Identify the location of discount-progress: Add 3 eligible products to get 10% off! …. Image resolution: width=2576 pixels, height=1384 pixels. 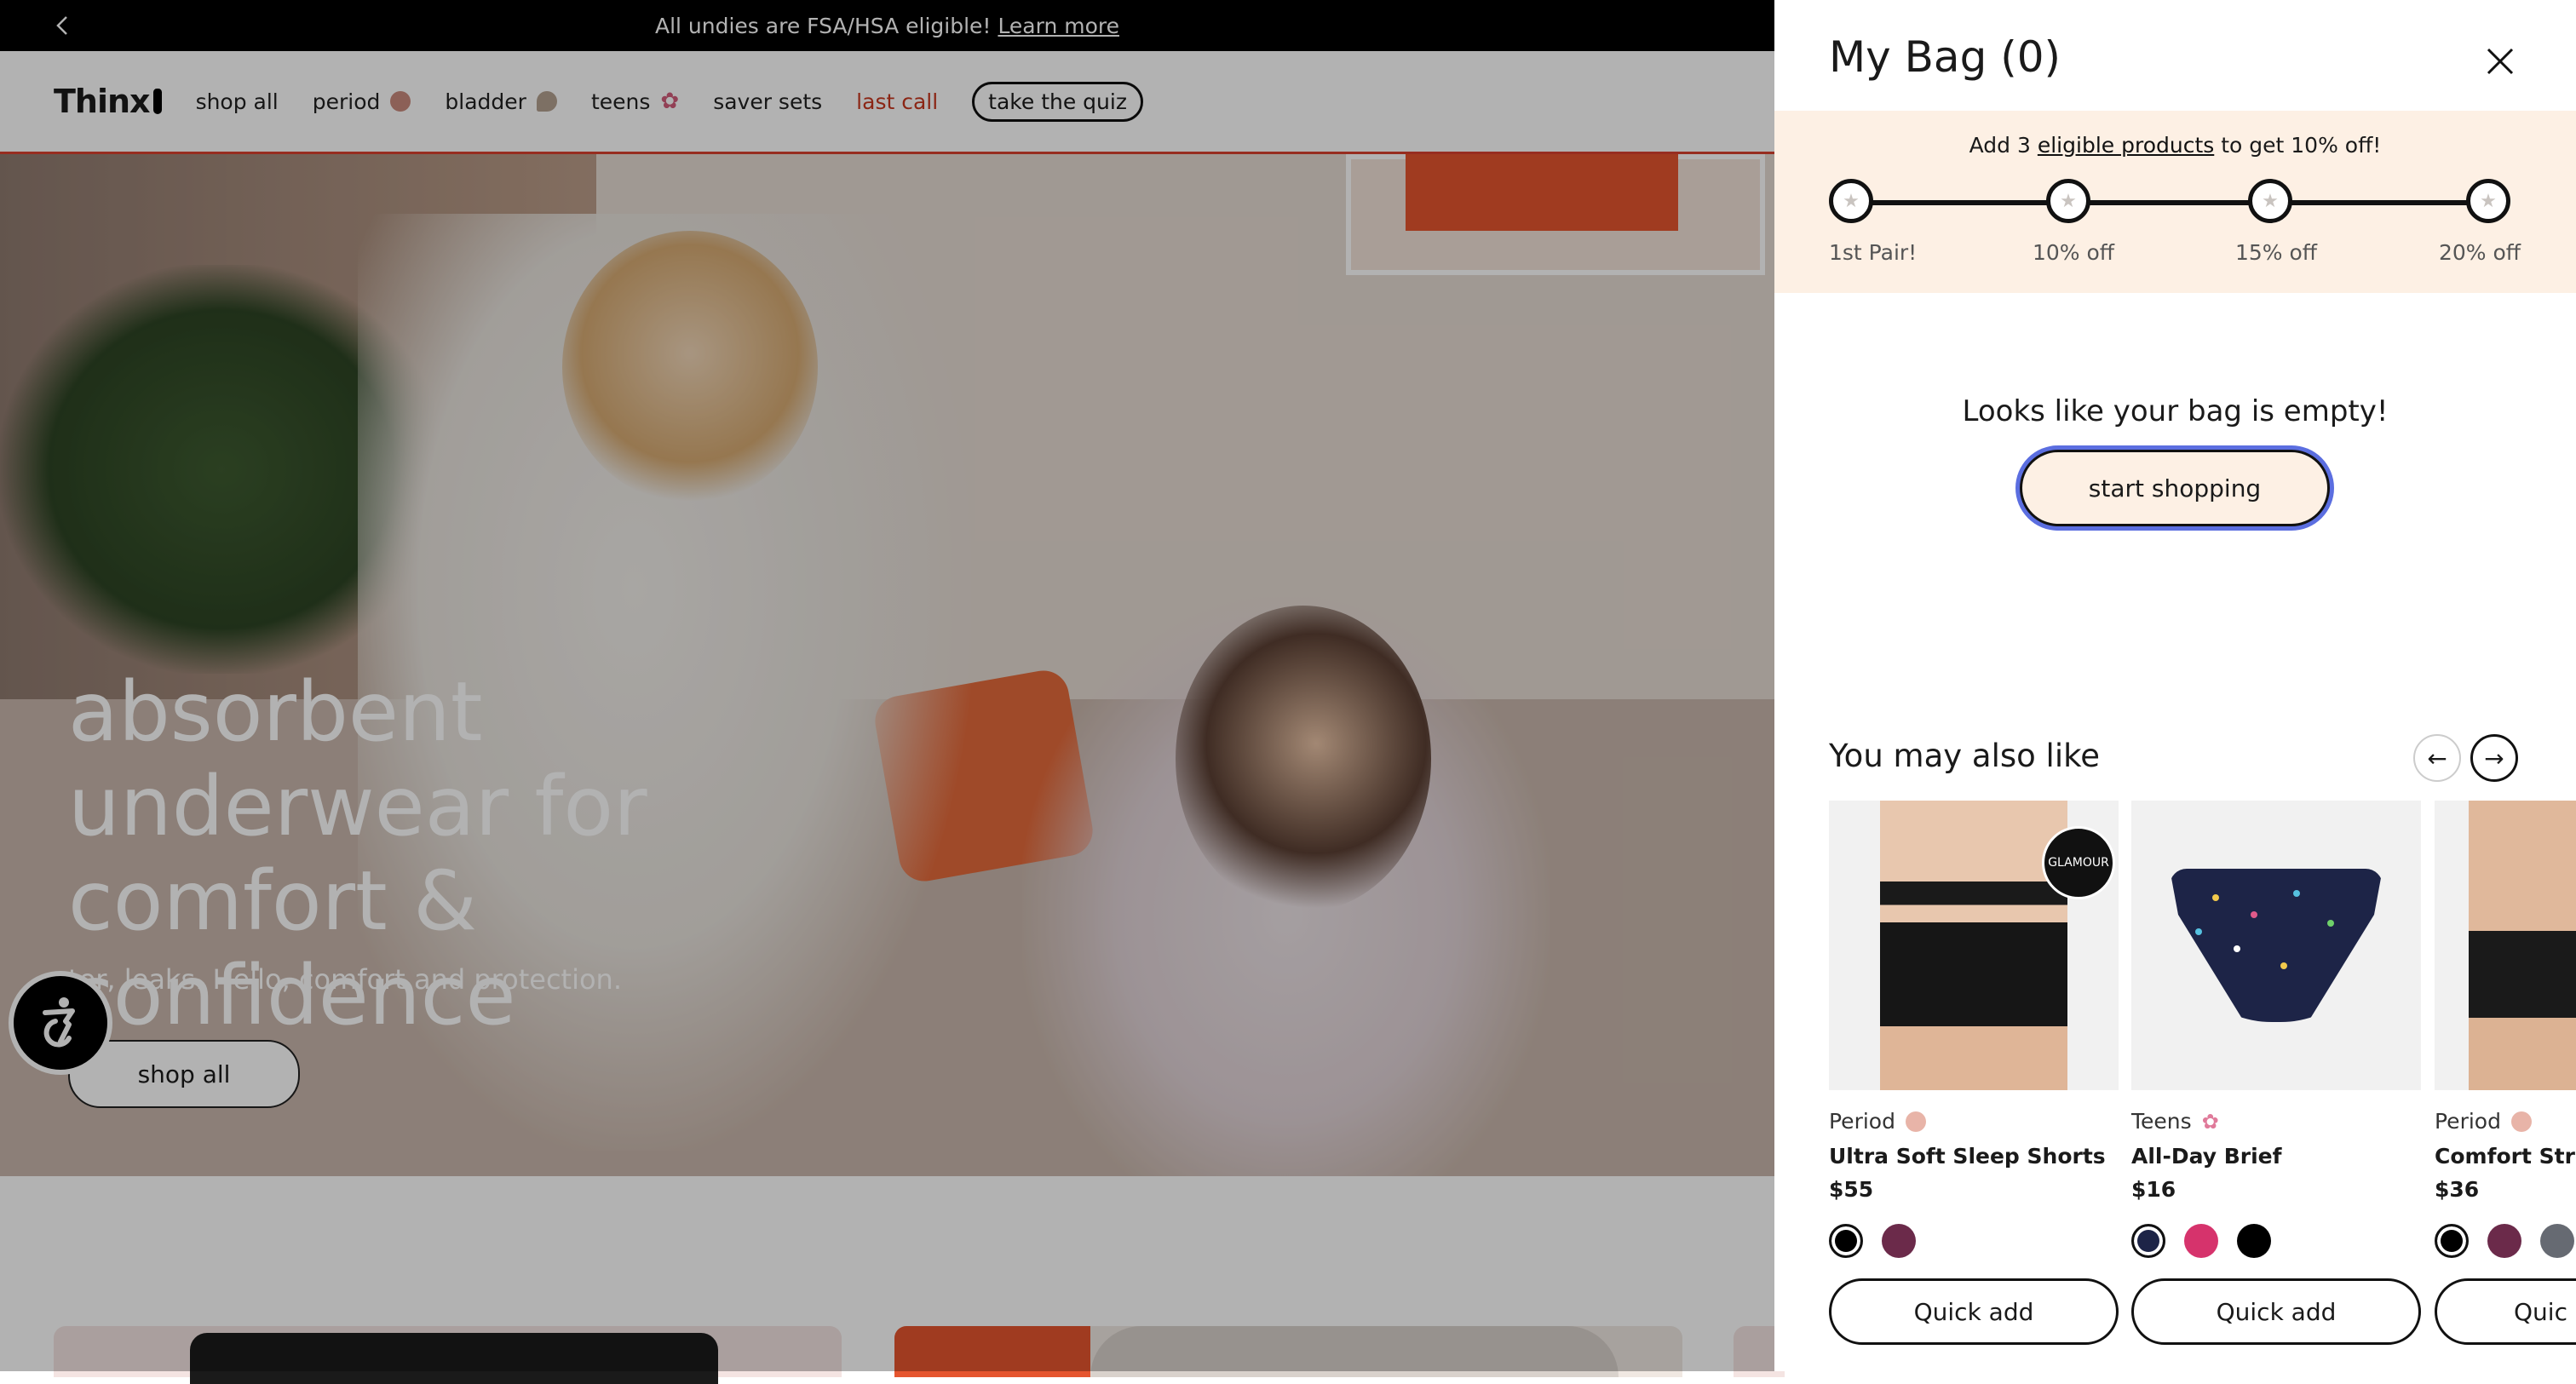
(2175, 202).